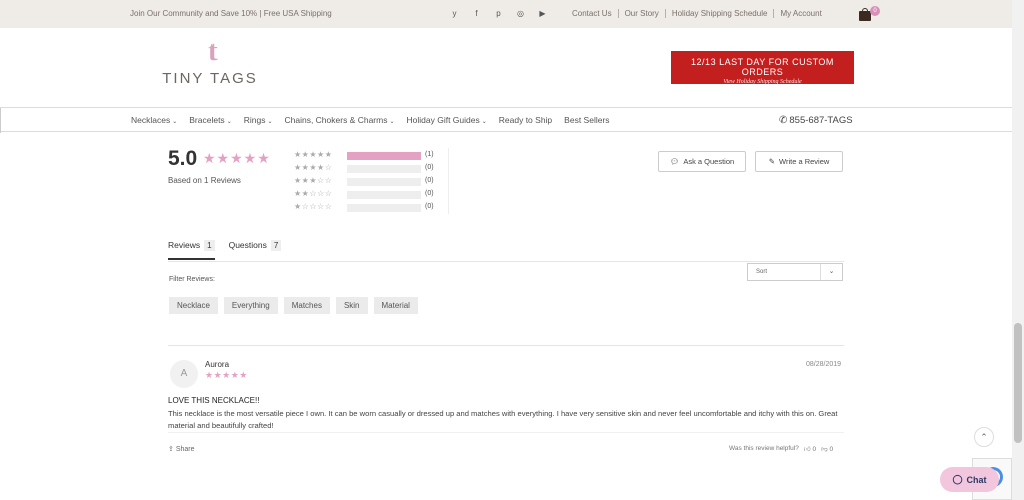 The height and width of the screenshot is (500, 1024). Describe the element at coordinates (313, 154) in the screenshot. I see `histogram-stars: ★★★★★` at that location.